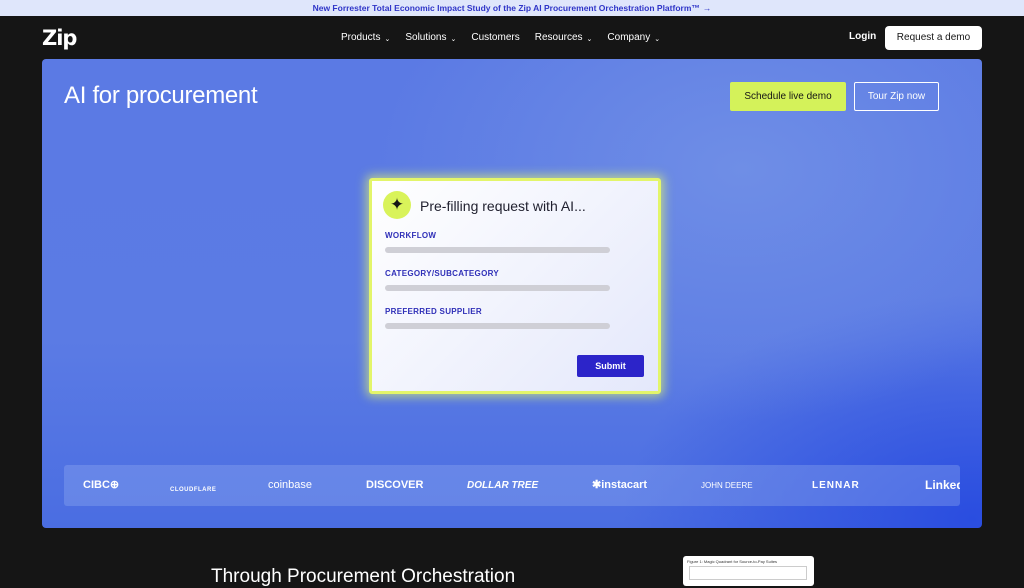  Describe the element at coordinates (161, 95) in the screenshot. I see `hero-title: AI for procurement` at that location.